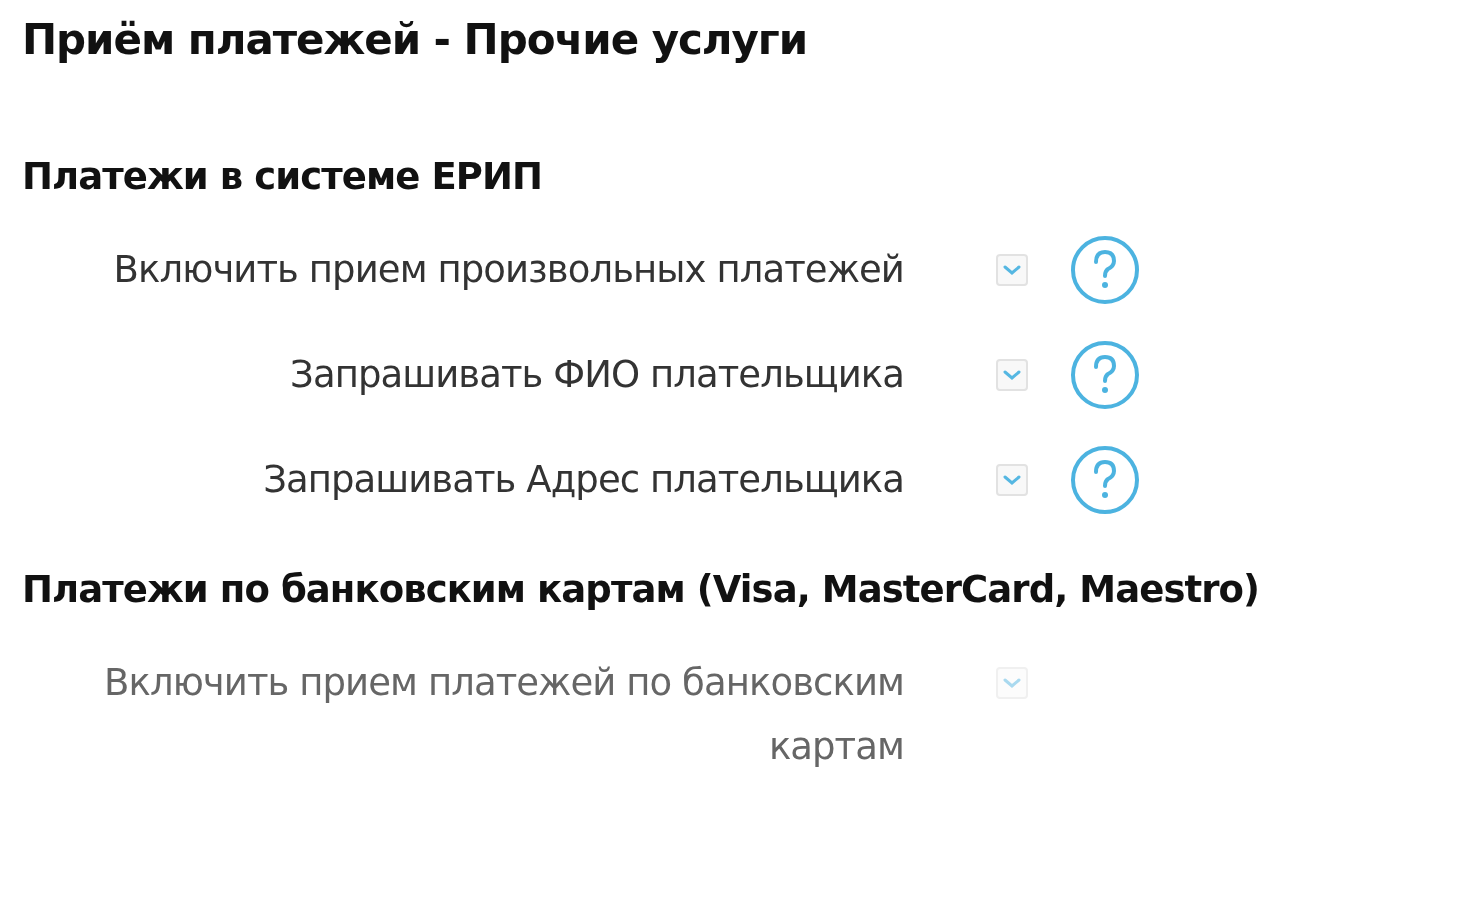  Describe the element at coordinates (508, 270) in the screenshot. I see `option-label: Включить прием произвольных платежей` at that location.